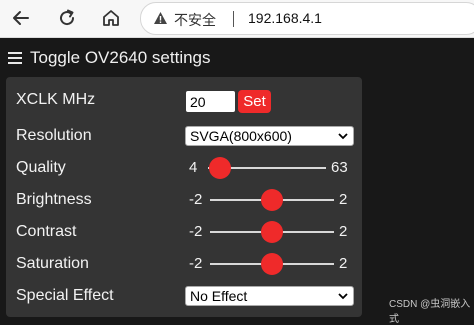 The width and height of the screenshot is (474, 325). I want to click on quality-max: 63, so click(339, 167).